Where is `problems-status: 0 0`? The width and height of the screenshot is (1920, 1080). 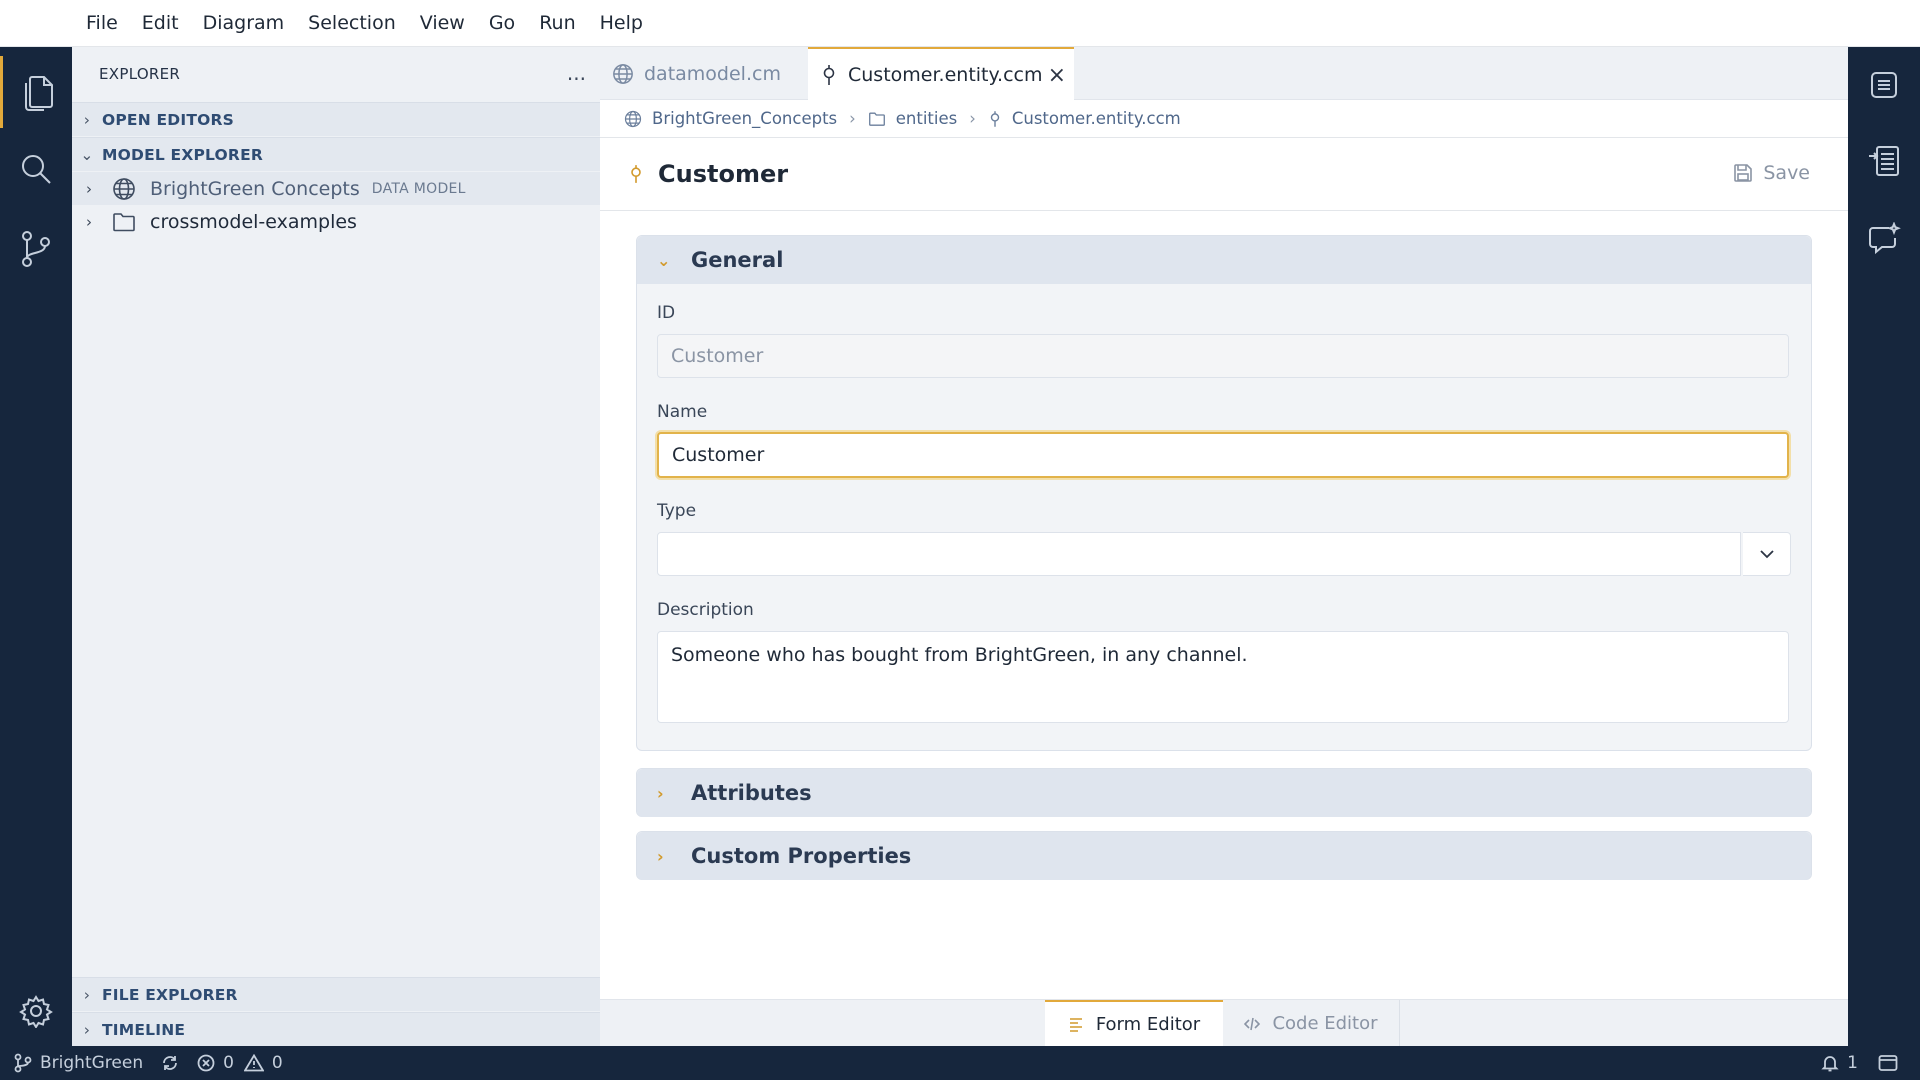
problems-status: 0 0 is located at coordinates (240, 1063).